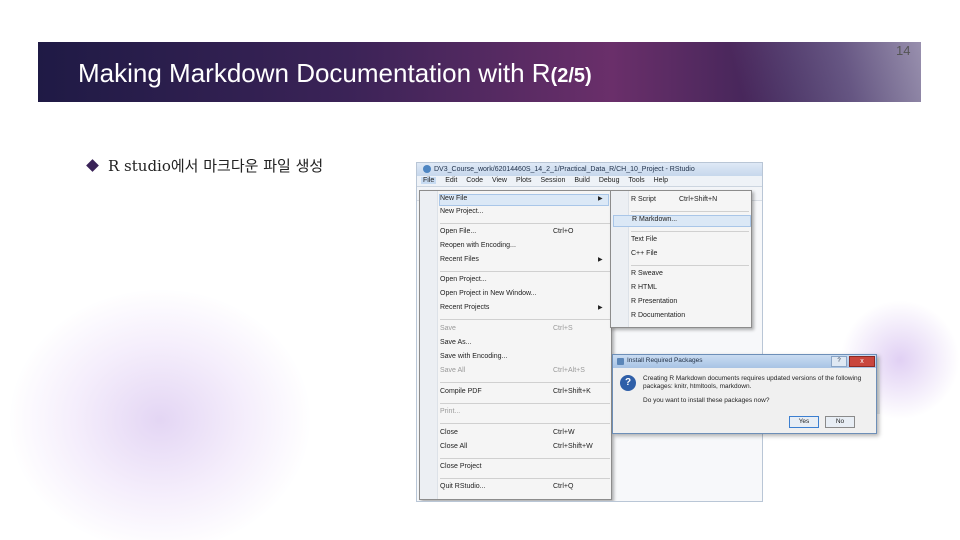  Describe the element at coordinates (658, 315) in the screenshot. I see `submenu-item-label: R Documentation` at that location.